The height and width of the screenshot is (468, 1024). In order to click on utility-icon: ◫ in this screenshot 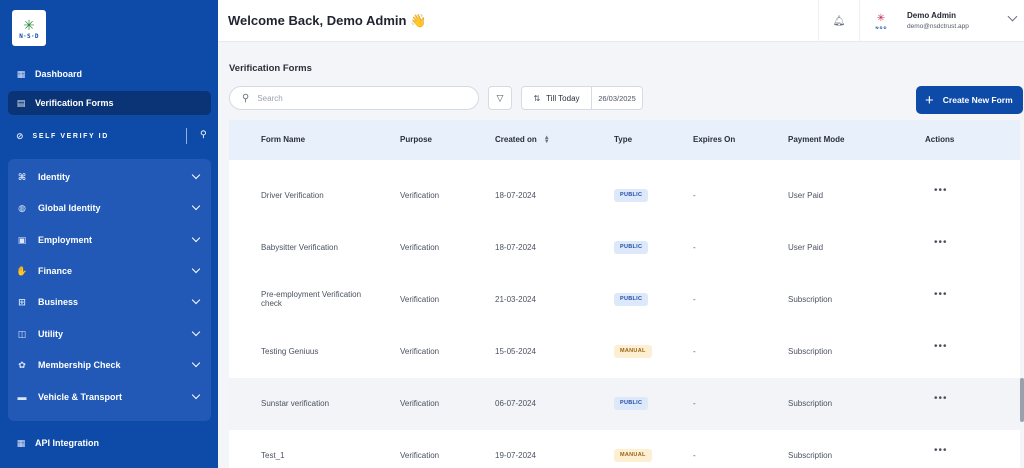, I will do `click(22, 333)`.